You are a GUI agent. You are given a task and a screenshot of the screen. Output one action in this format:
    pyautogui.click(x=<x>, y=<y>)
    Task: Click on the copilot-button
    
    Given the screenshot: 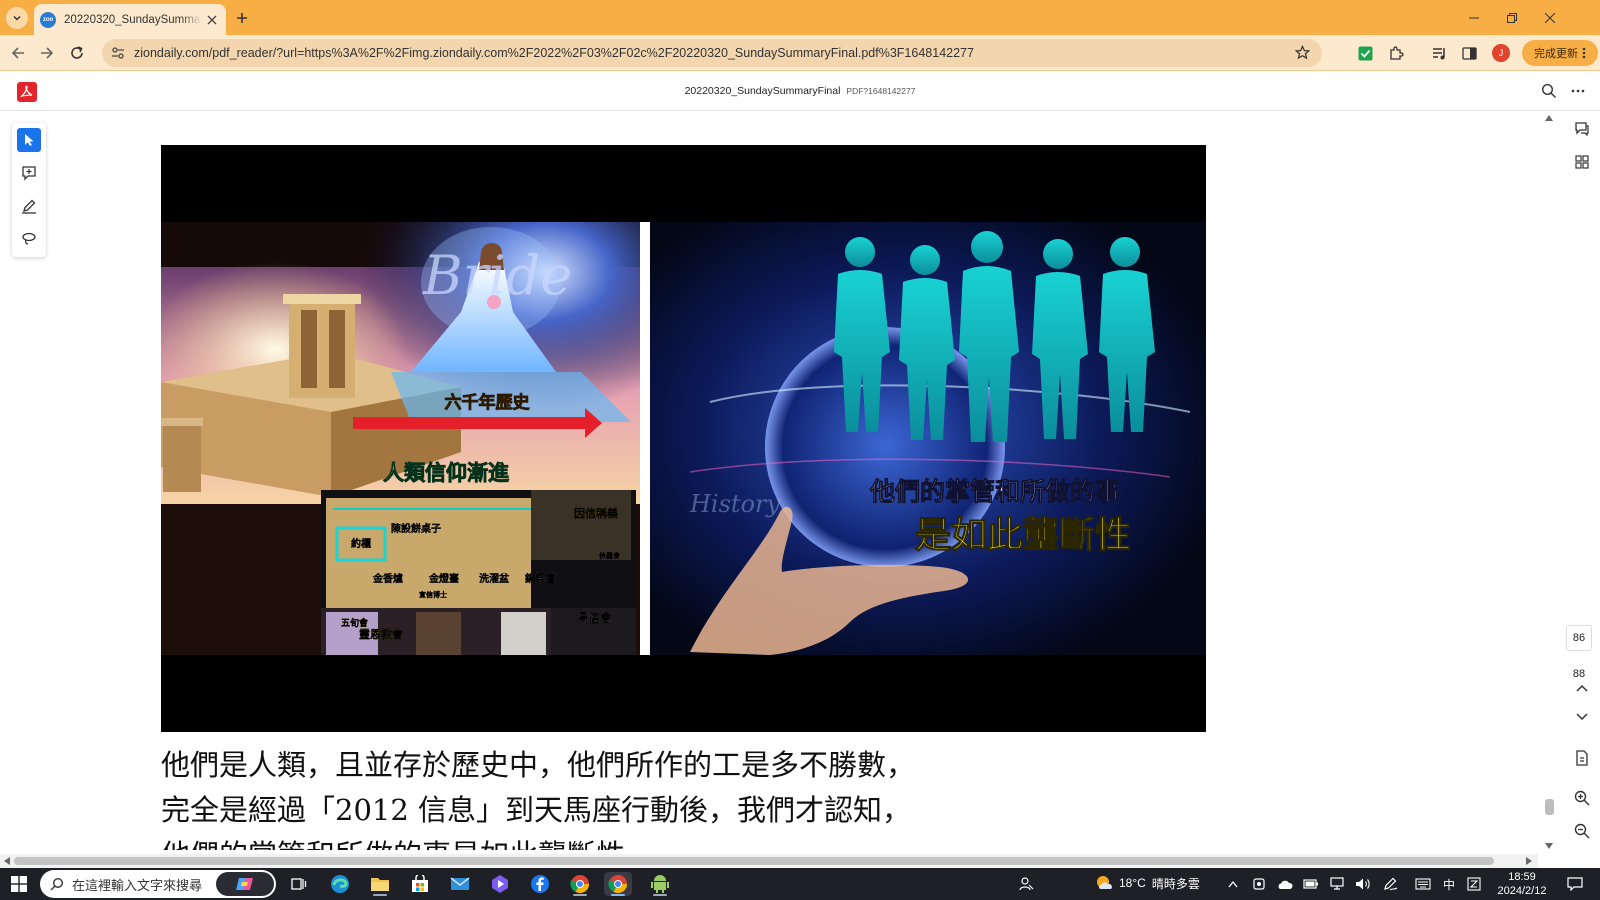 What is the action you would take?
    pyautogui.click(x=245, y=884)
    